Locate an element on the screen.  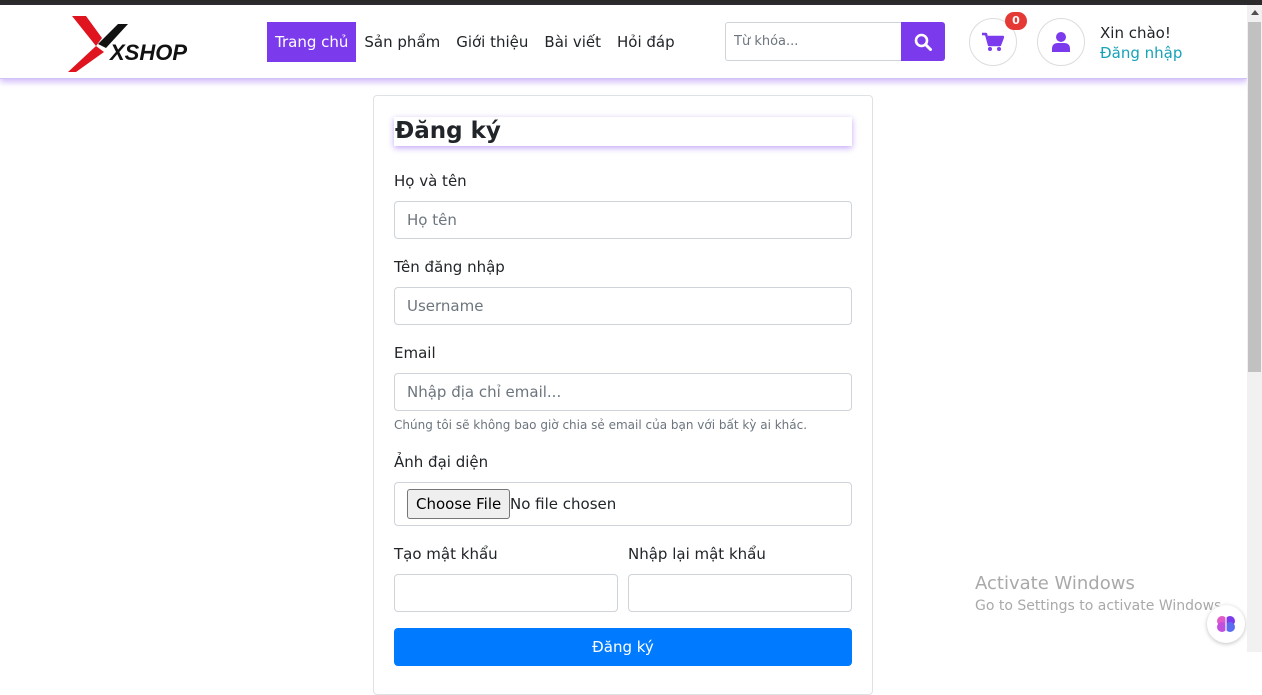
page-title: Đăng ký is located at coordinates (623, 131).